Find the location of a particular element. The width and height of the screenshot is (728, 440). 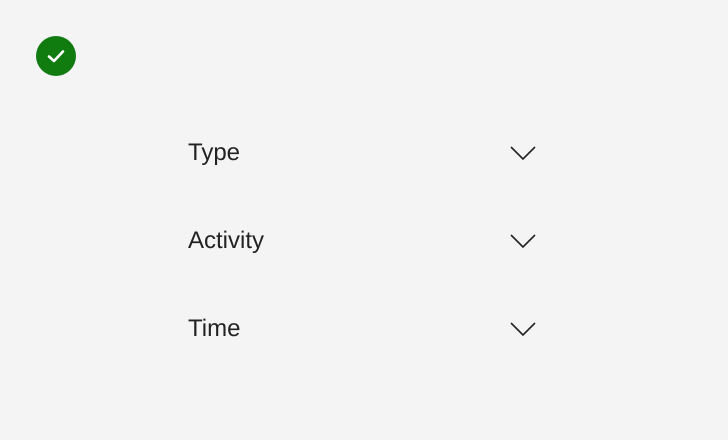

check-circle-icon is located at coordinates (56, 56).